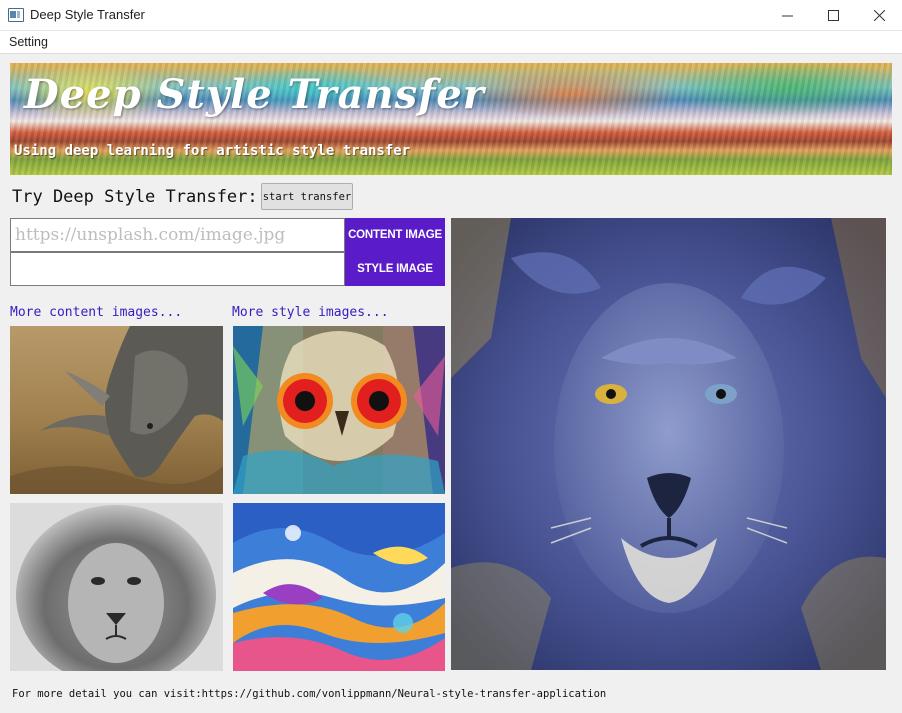 The height and width of the screenshot is (713, 902). I want to click on close-button, so click(879, 15).